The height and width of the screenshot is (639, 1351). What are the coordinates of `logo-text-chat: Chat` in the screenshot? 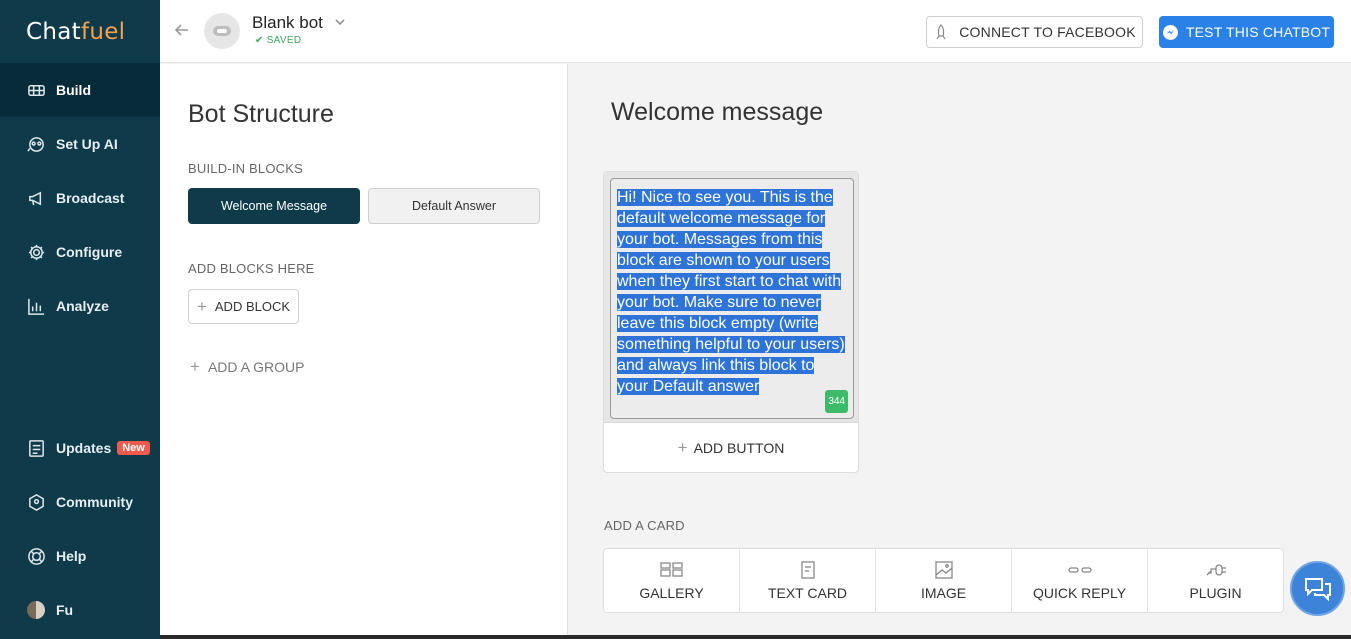 It's located at (53, 31).